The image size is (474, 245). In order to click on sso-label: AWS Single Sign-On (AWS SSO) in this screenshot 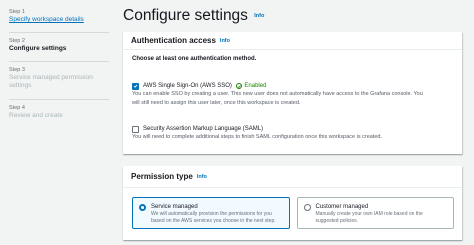, I will do `click(187, 86)`.